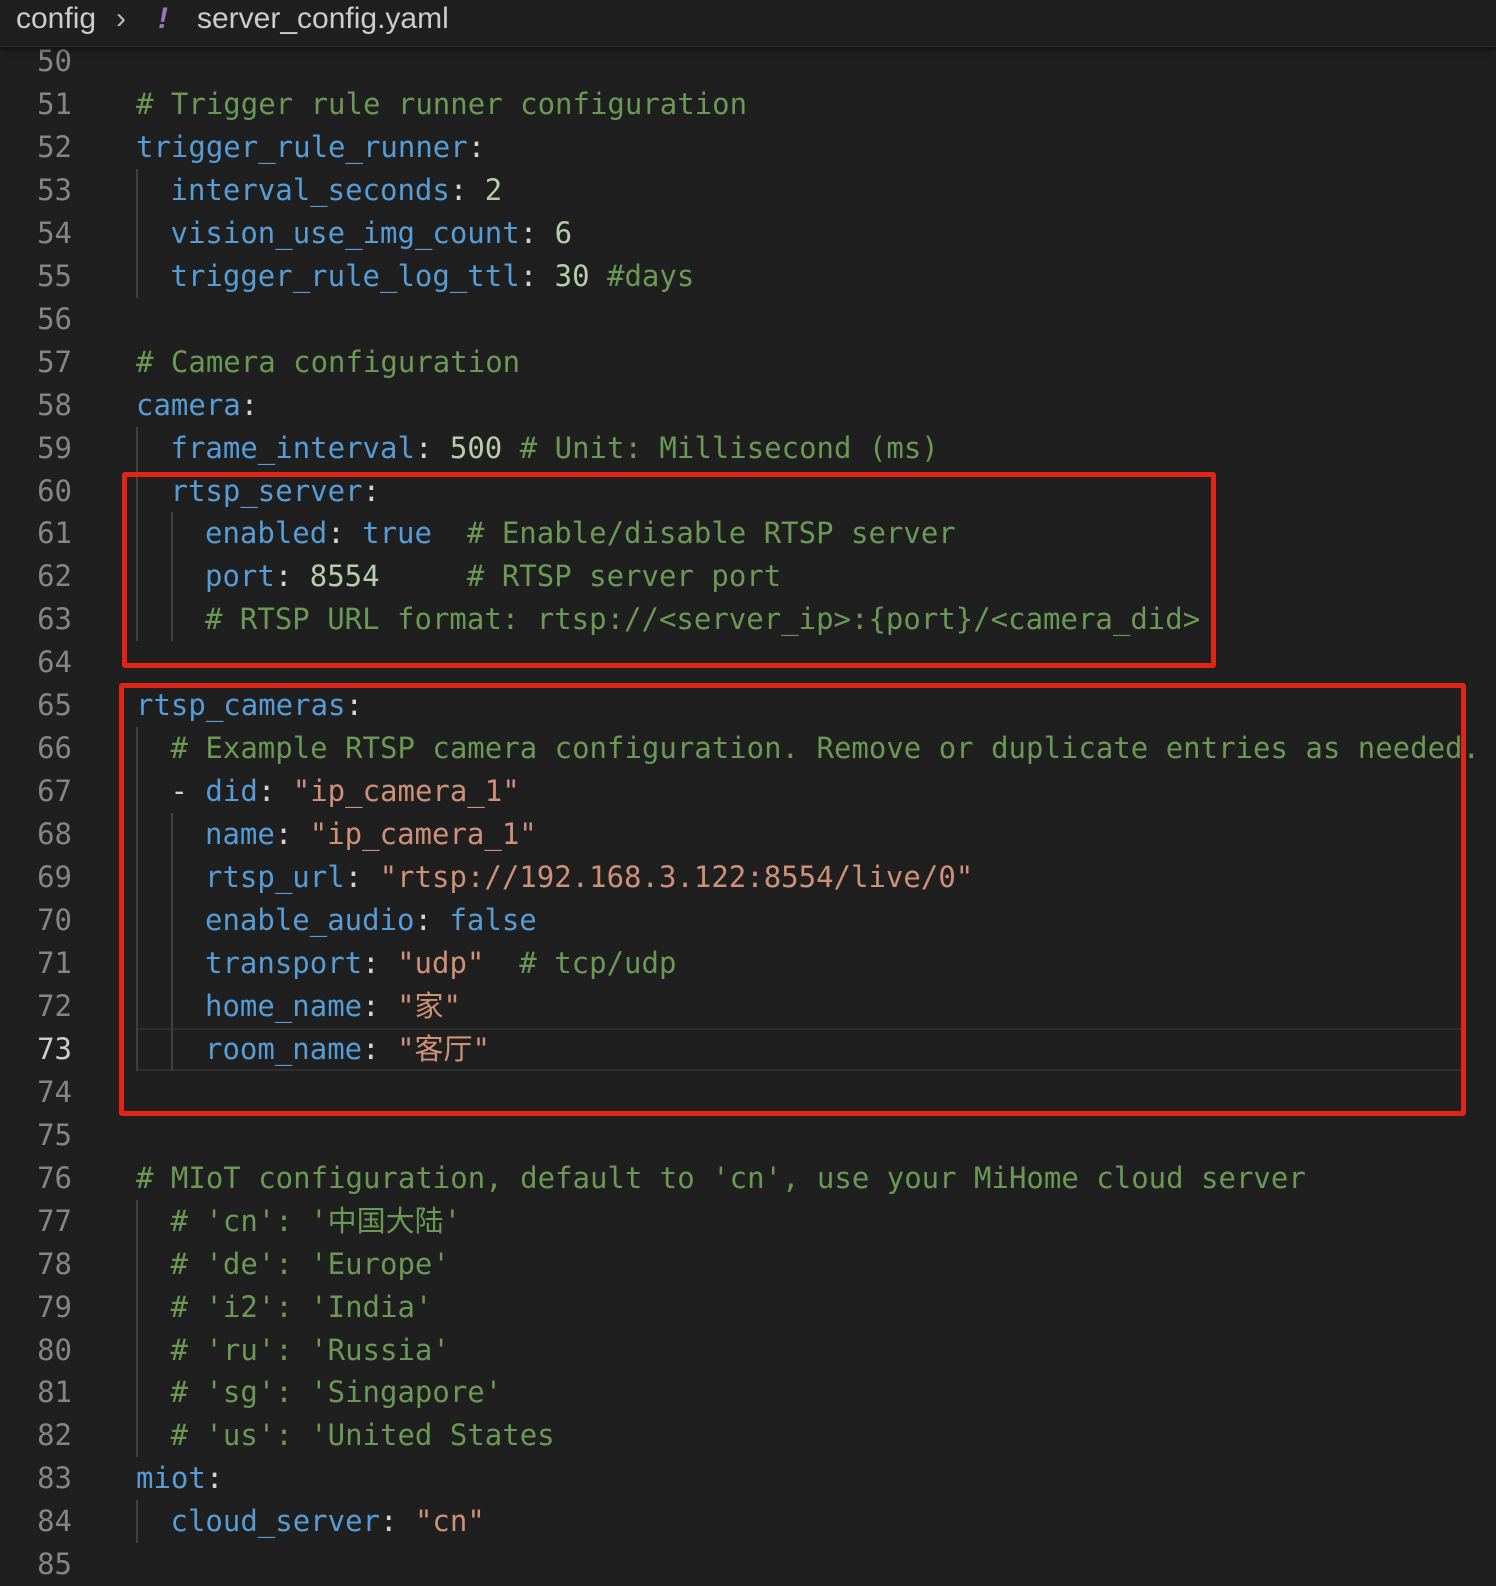  I want to click on line-number: 63, so click(54, 619).